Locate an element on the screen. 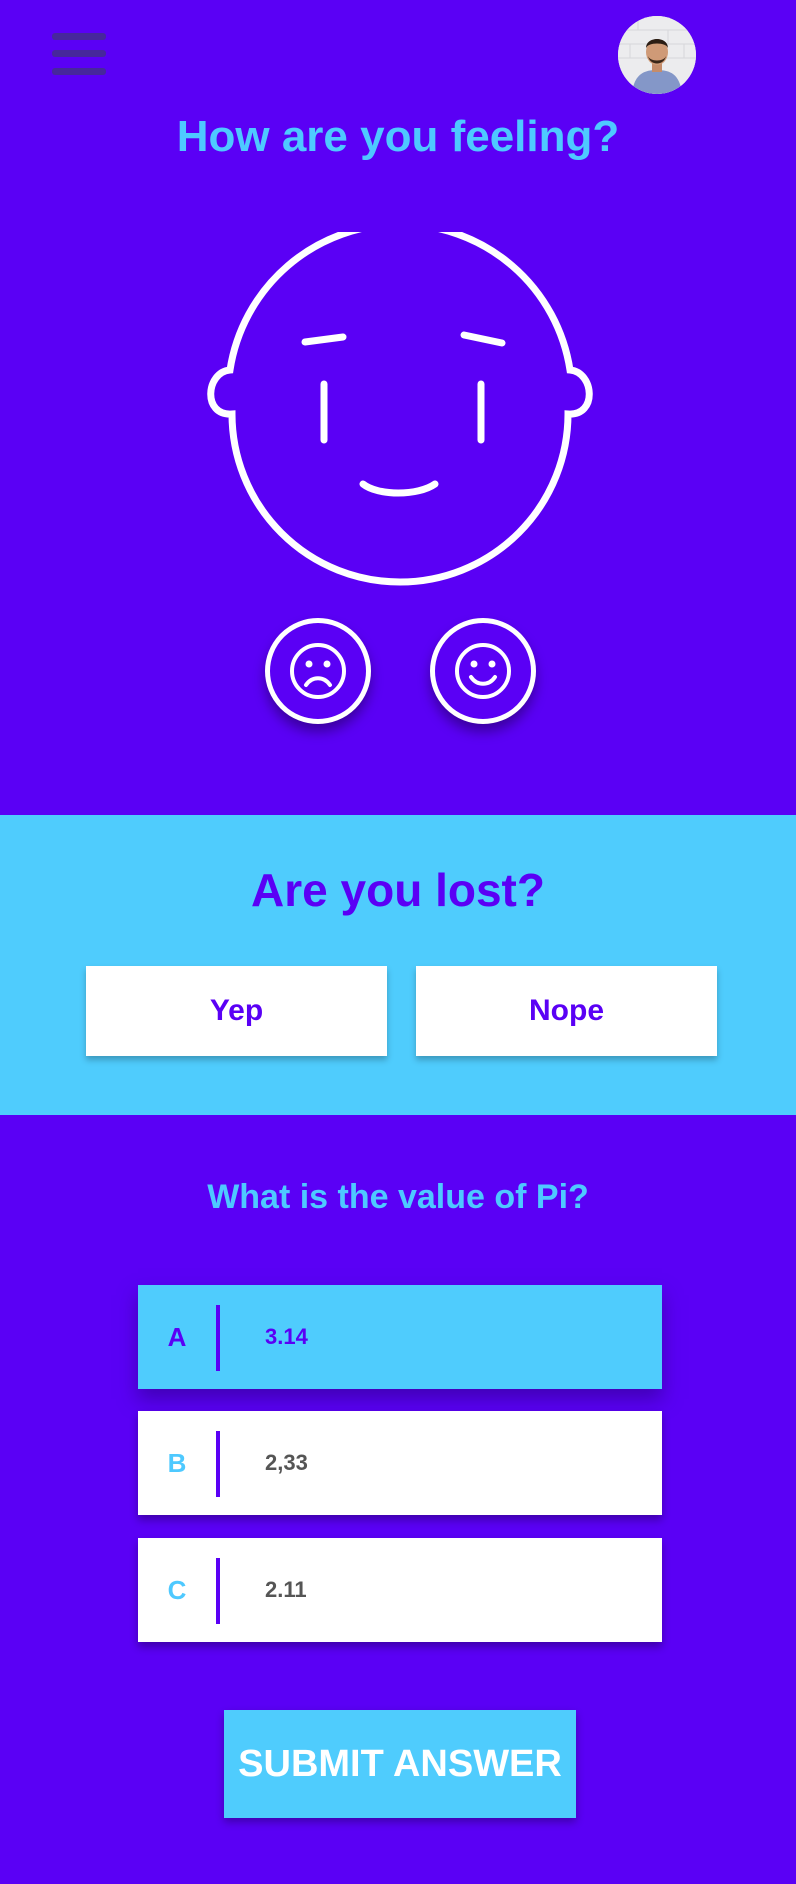 The image size is (796, 1884). happy-face-icon is located at coordinates (483, 671).